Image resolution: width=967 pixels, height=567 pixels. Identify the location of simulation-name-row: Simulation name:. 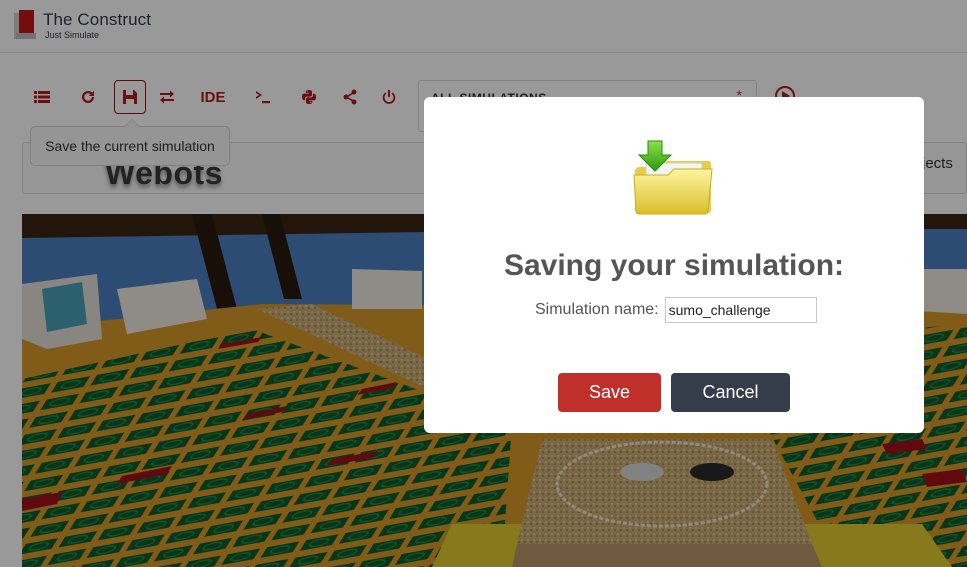
(676, 310).